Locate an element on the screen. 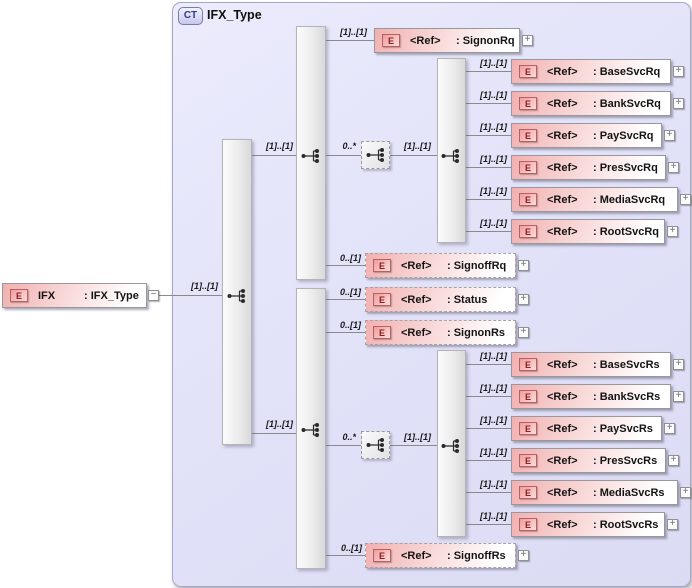 The height and width of the screenshot is (588, 692). cardinality-label: 0..* is located at coordinates (349, 437).